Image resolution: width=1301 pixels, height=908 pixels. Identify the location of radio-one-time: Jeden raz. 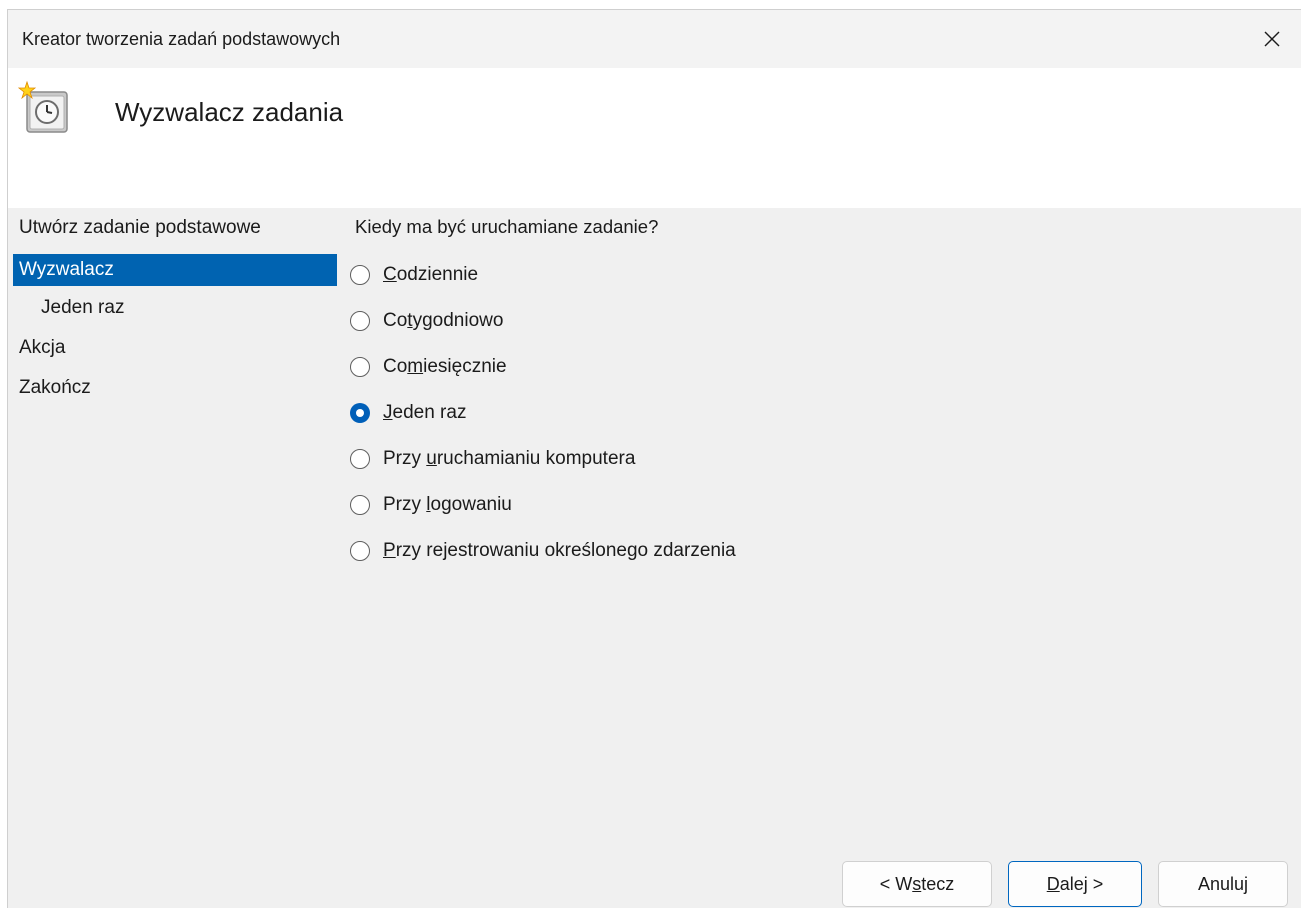
(408, 413).